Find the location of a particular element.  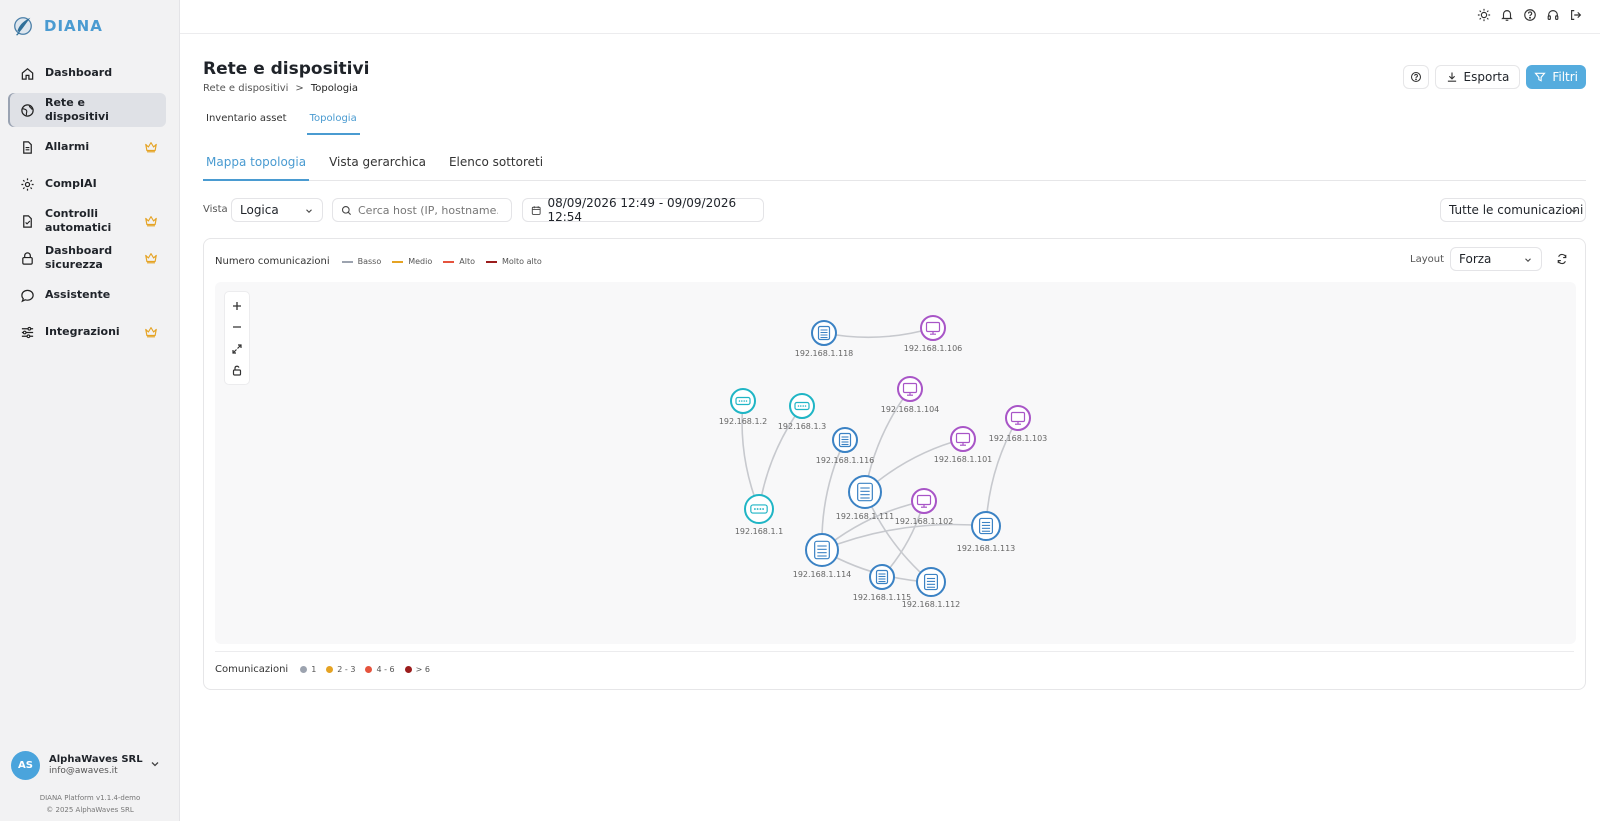

sidebar-item-integrazioni: Integrazioni is located at coordinates (87, 332).